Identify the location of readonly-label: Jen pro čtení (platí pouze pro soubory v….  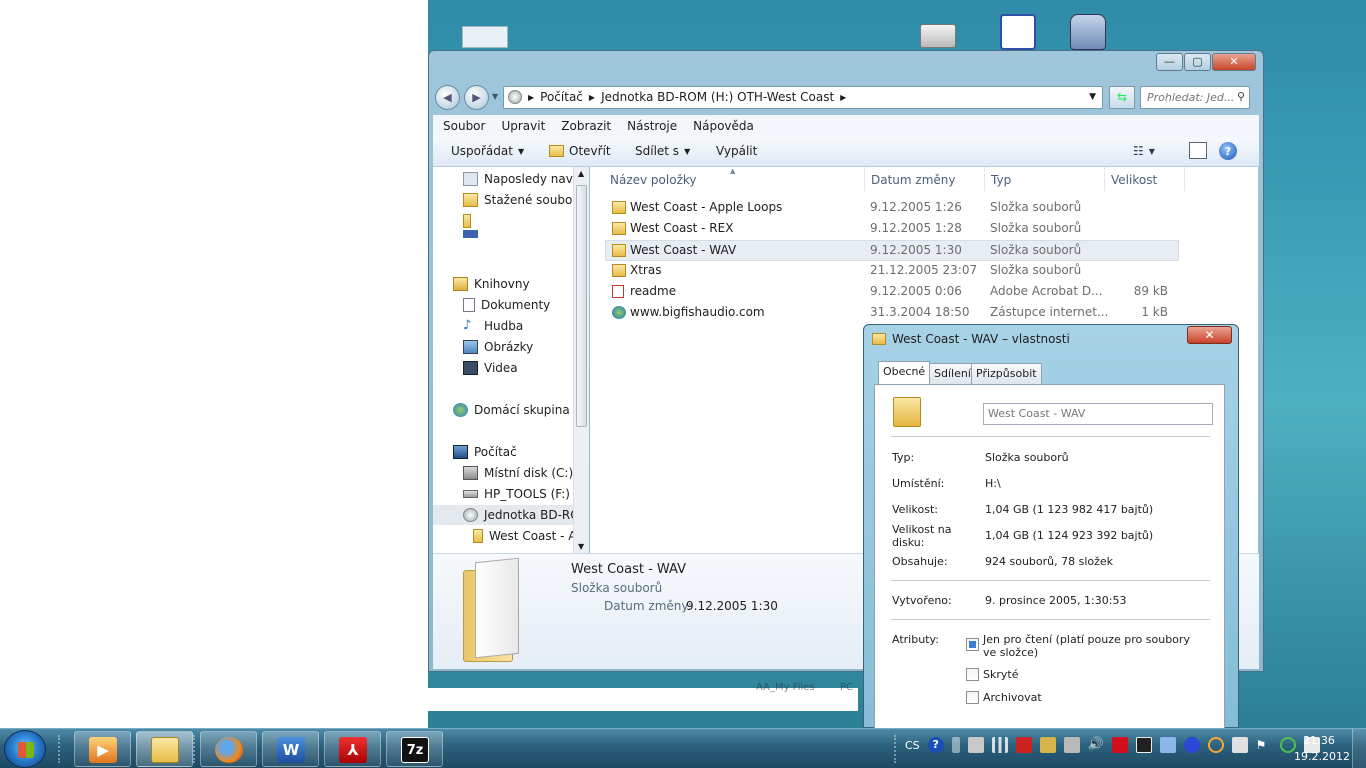
(1089, 646).